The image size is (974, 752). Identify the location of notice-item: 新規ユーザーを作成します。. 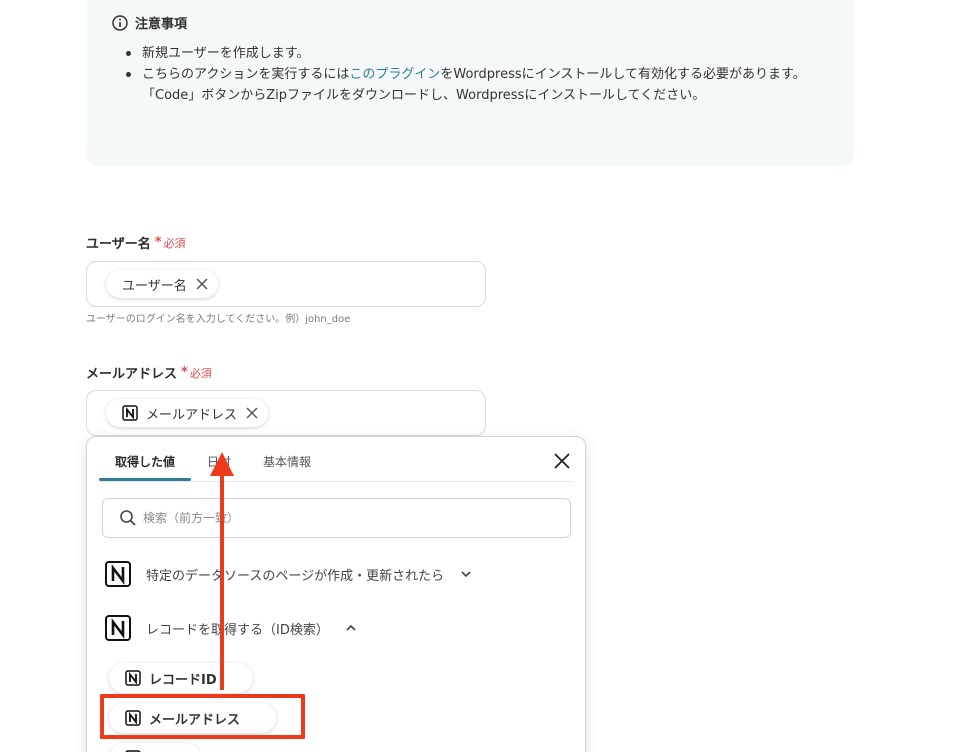
(463, 53).